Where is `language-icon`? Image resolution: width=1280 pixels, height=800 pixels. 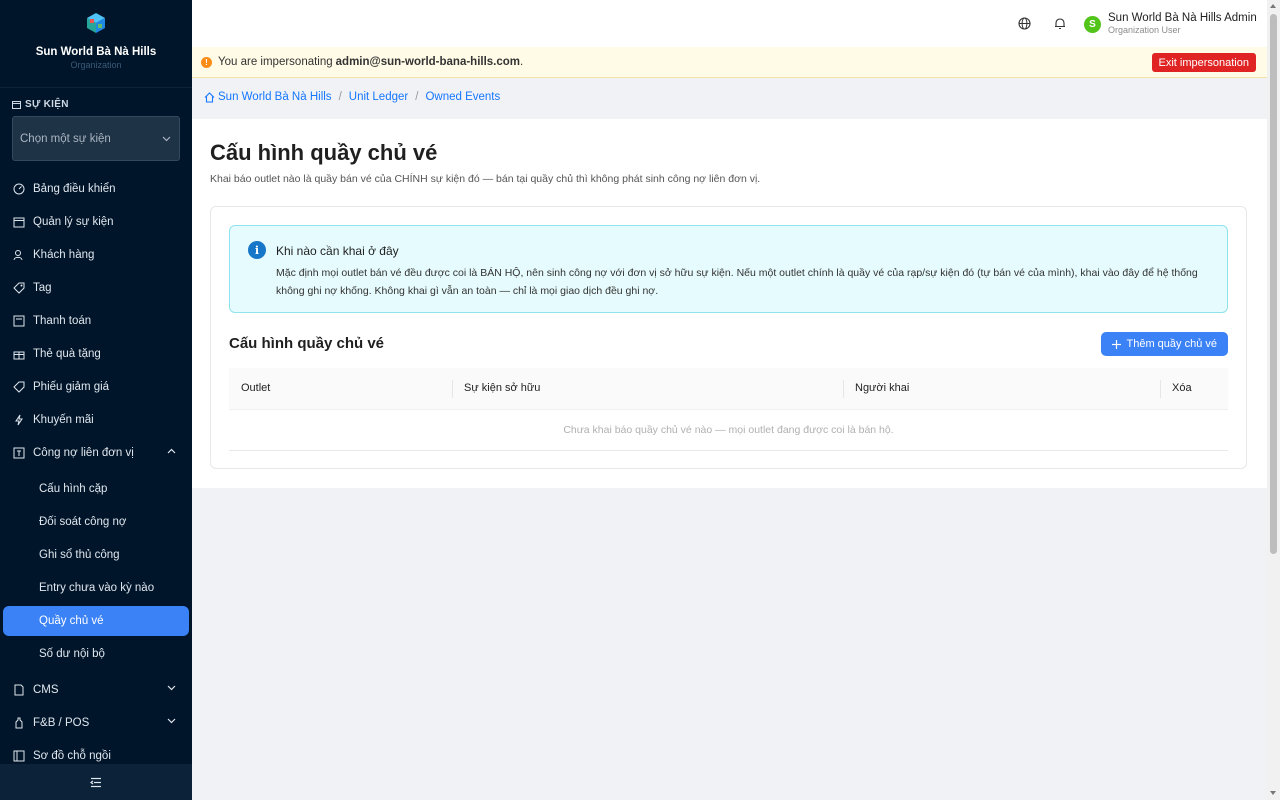
language-icon is located at coordinates (1024, 23).